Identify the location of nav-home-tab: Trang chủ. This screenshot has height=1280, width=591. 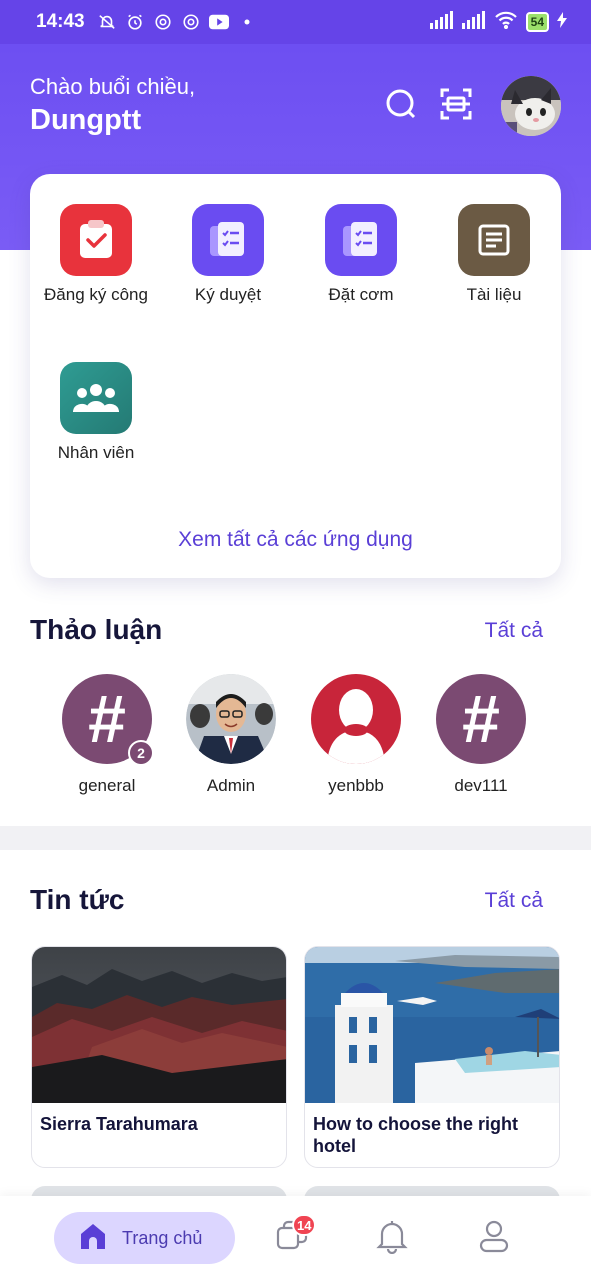
(144, 1238).